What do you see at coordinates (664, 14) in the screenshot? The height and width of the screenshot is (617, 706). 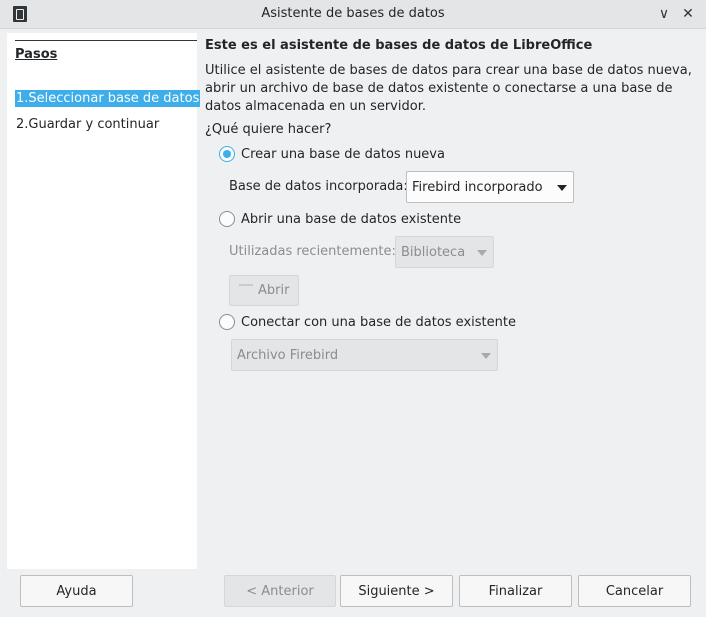 I see `minimize-button: ∨` at bounding box center [664, 14].